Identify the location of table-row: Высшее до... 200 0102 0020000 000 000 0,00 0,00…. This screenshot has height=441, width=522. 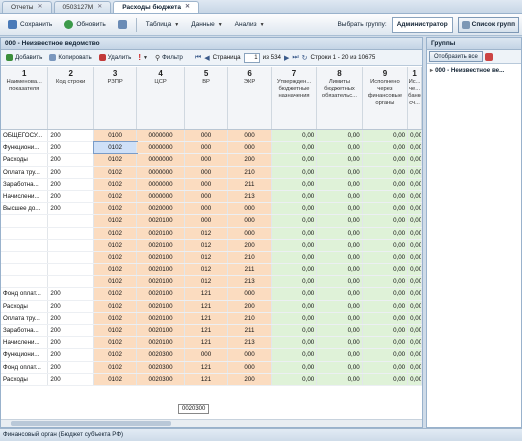
(211, 209).